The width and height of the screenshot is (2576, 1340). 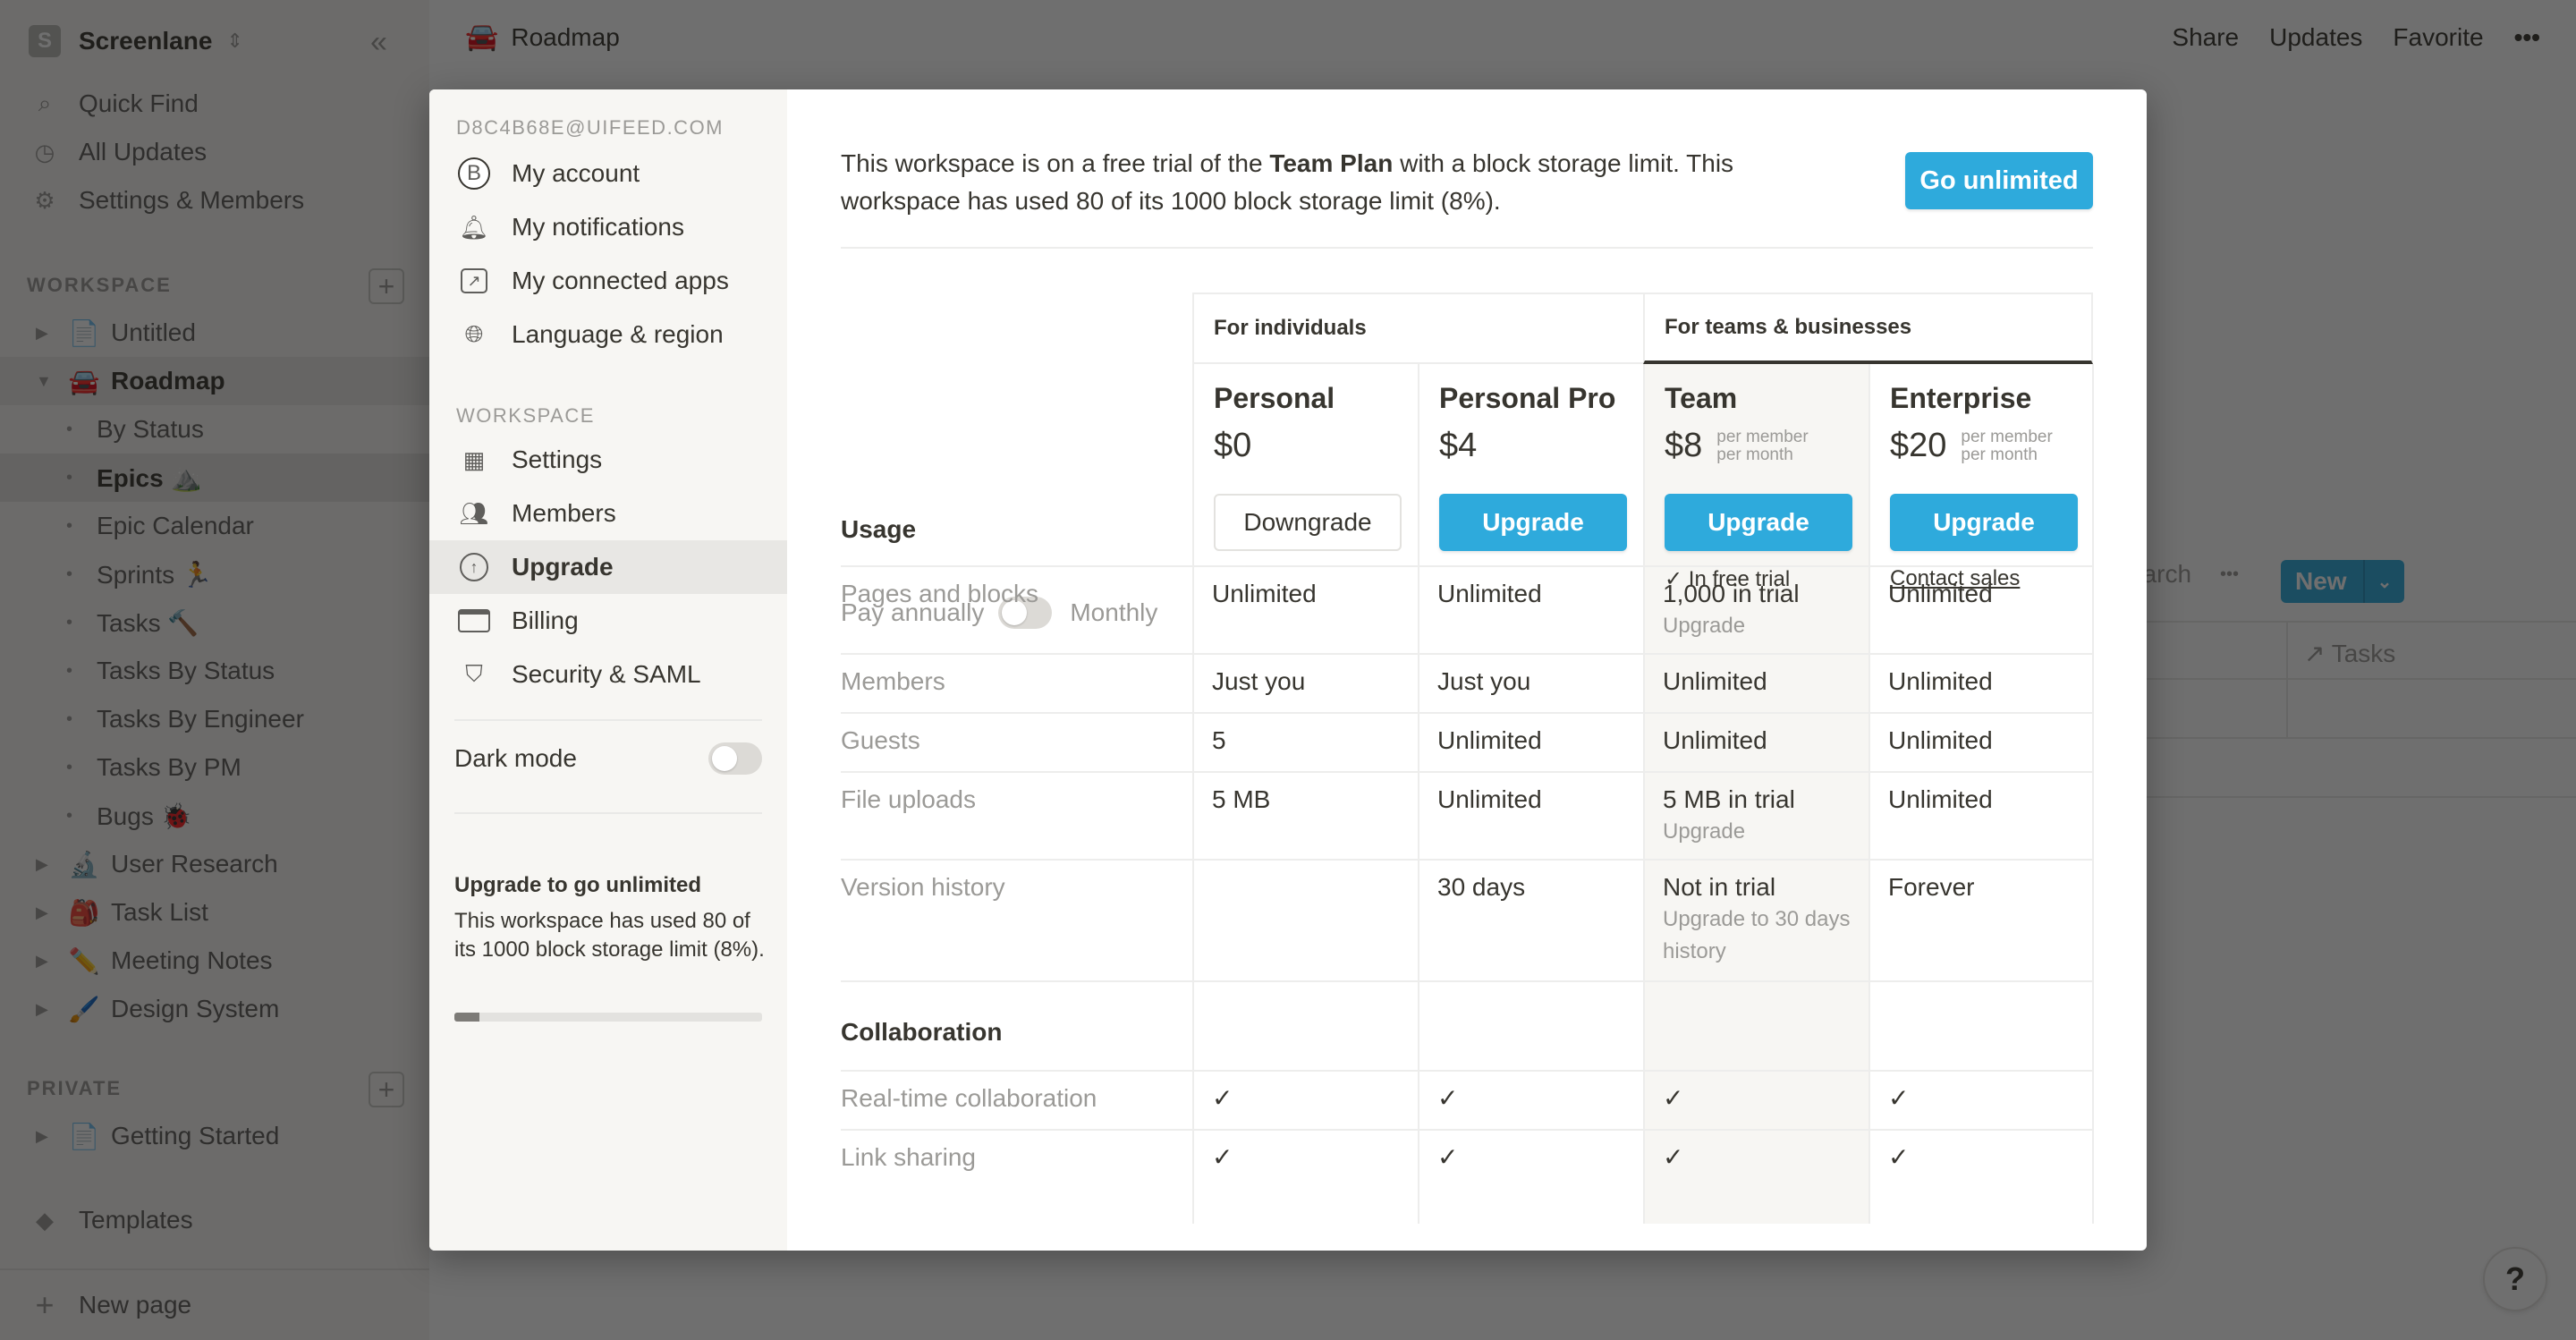 I want to click on plan-name: Personal, so click(x=1274, y=398).